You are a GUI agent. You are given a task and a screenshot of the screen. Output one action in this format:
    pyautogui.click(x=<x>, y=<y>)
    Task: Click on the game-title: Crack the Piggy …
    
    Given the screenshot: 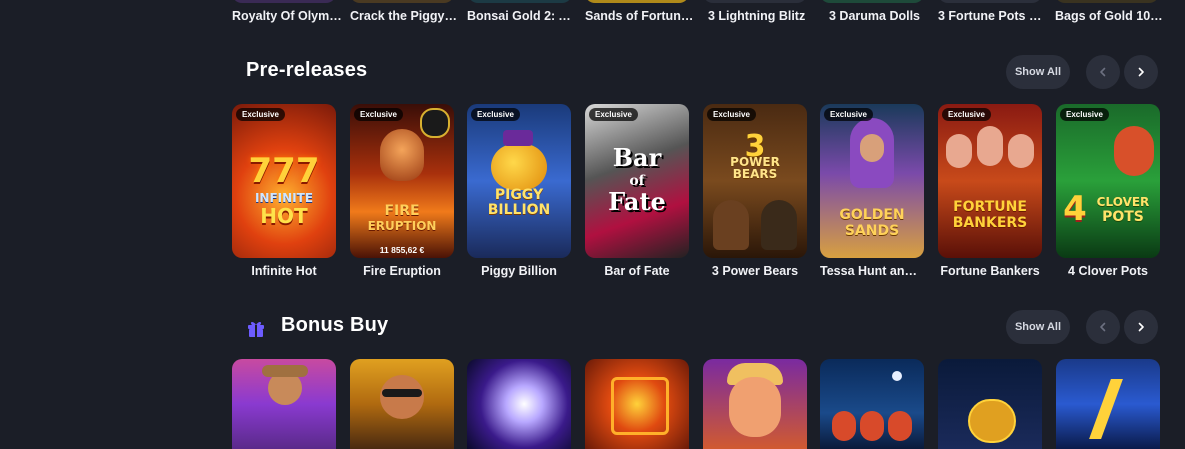 What is the action you would take?
    pyautogui.click(x=405, y=16)
    